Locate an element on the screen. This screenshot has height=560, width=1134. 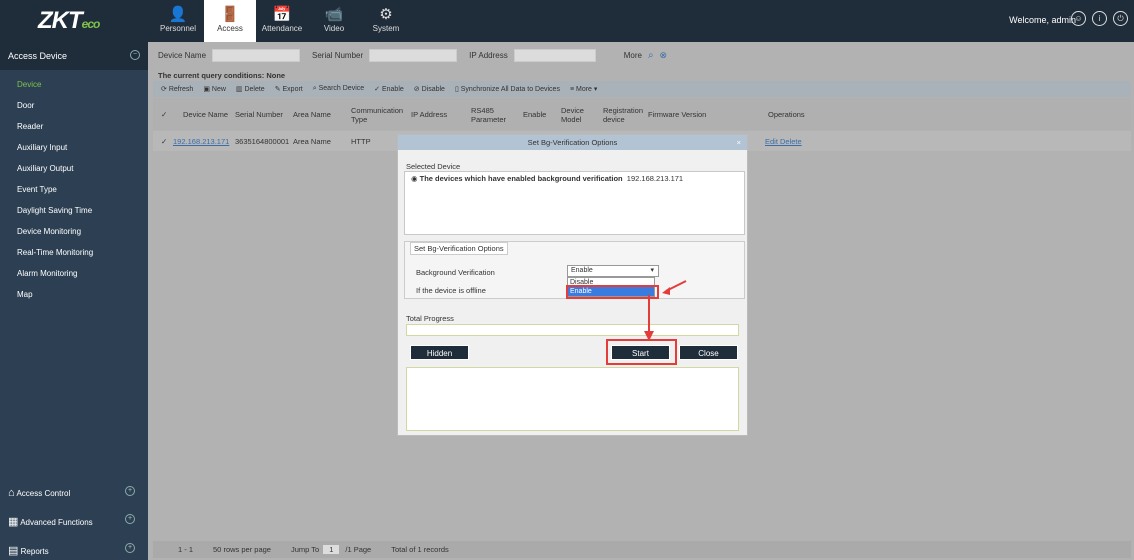
door-icon: 🚪 is located at coordinates (230, 14).